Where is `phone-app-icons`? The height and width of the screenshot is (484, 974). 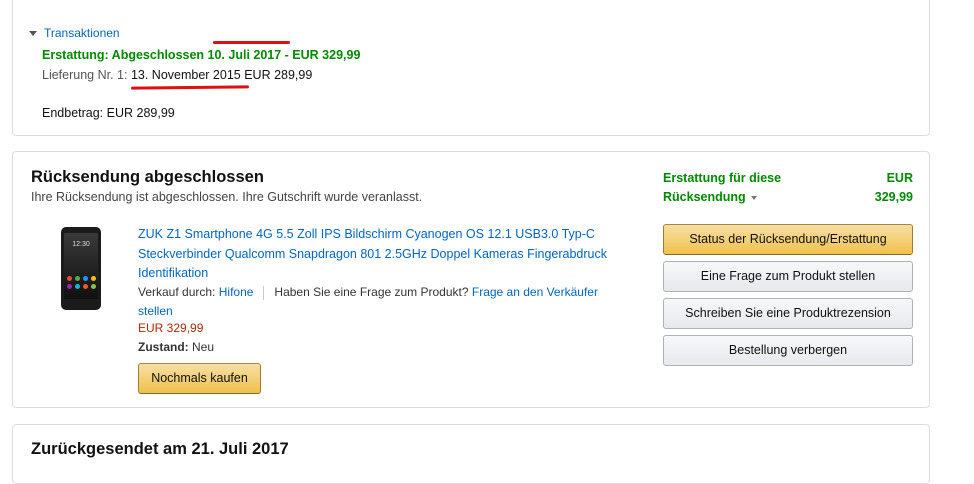 phone-app-icons is located at coordinates (81, 282).